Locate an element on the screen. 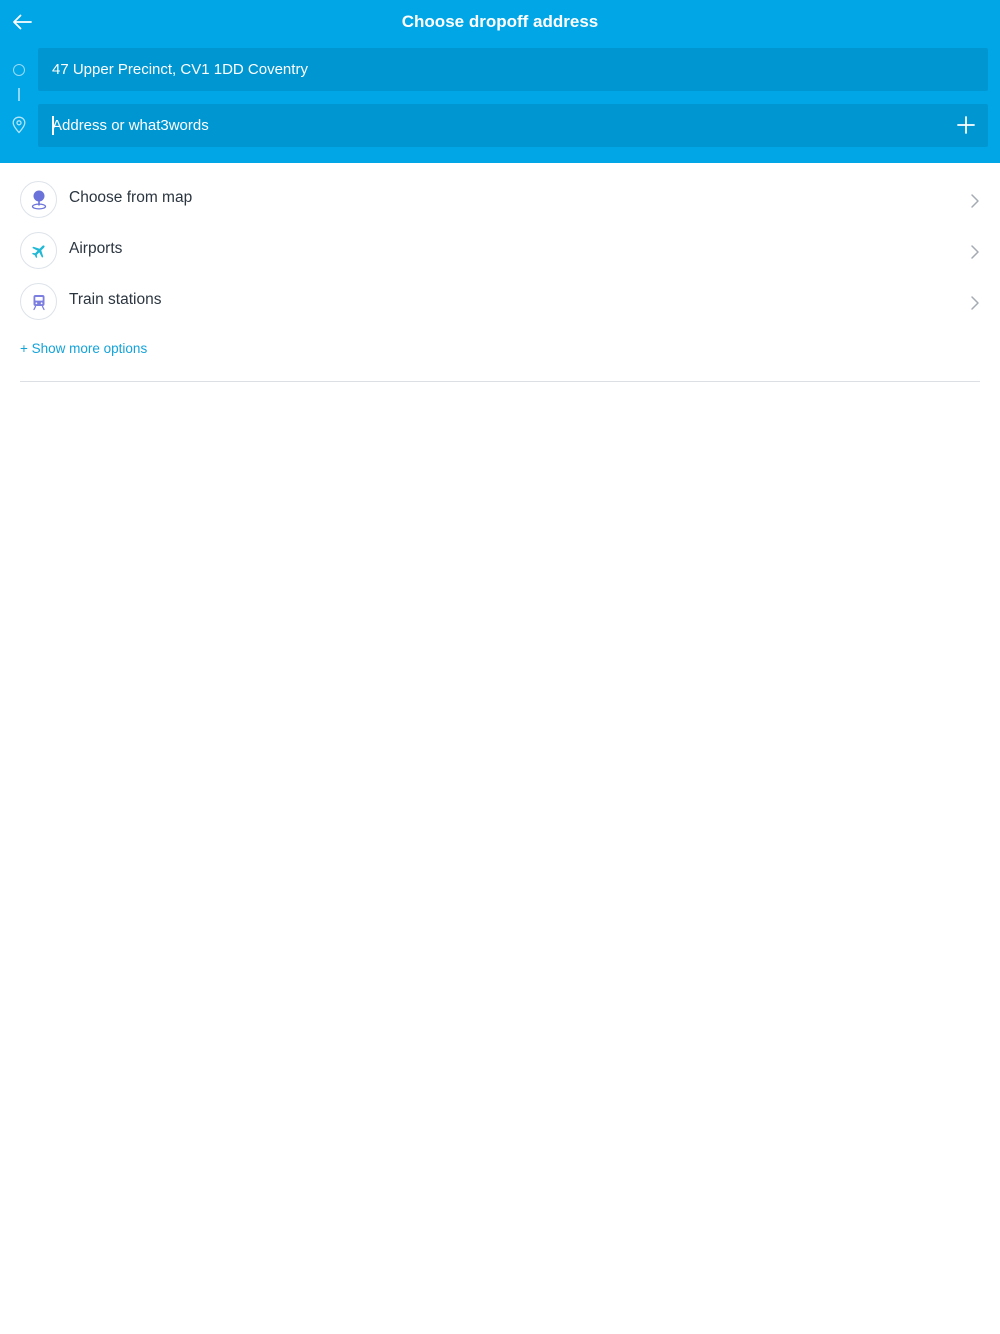 The height and width of the screenshot is (1334, 1000). plus-icon is located at coordinates (966, 125).